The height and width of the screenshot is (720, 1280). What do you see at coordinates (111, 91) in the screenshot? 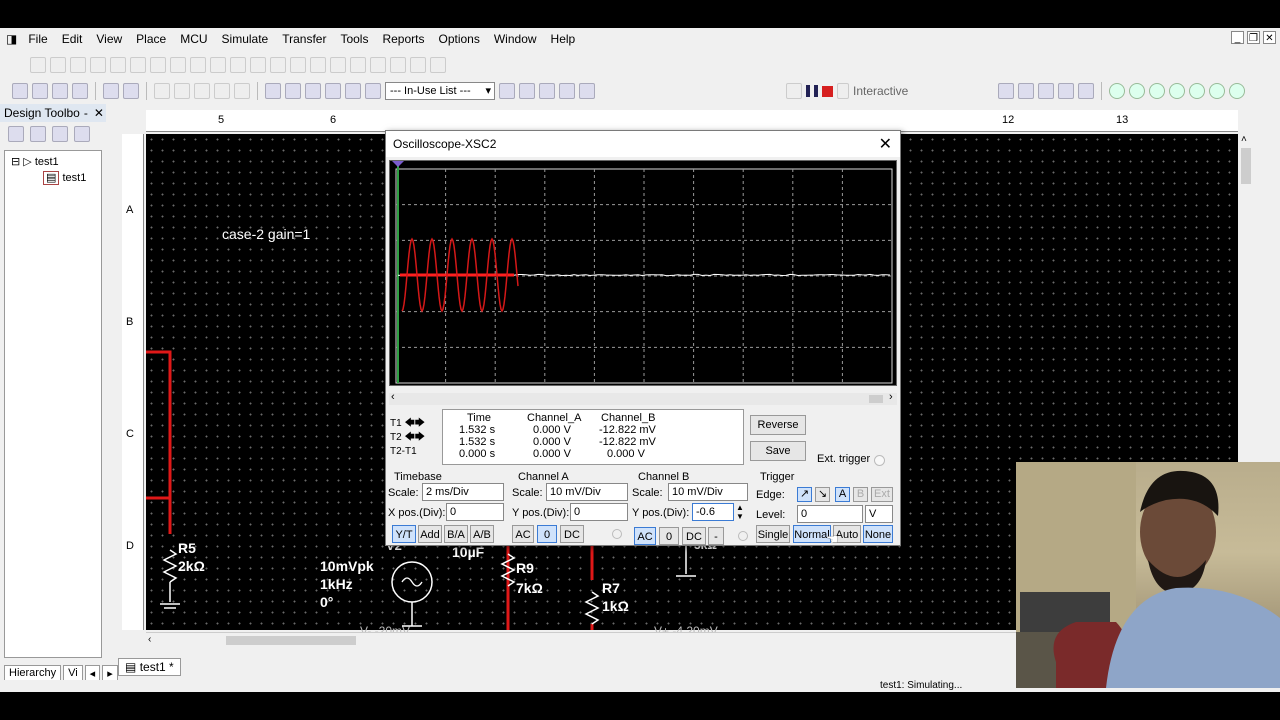
I see `print-icon` at bounding box center [111, 91].